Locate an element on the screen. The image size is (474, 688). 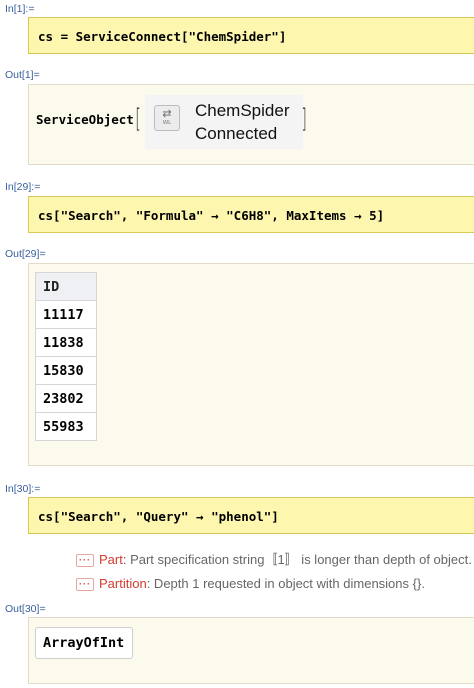
grid-row: 23802 is located at coordinates (66, 398).